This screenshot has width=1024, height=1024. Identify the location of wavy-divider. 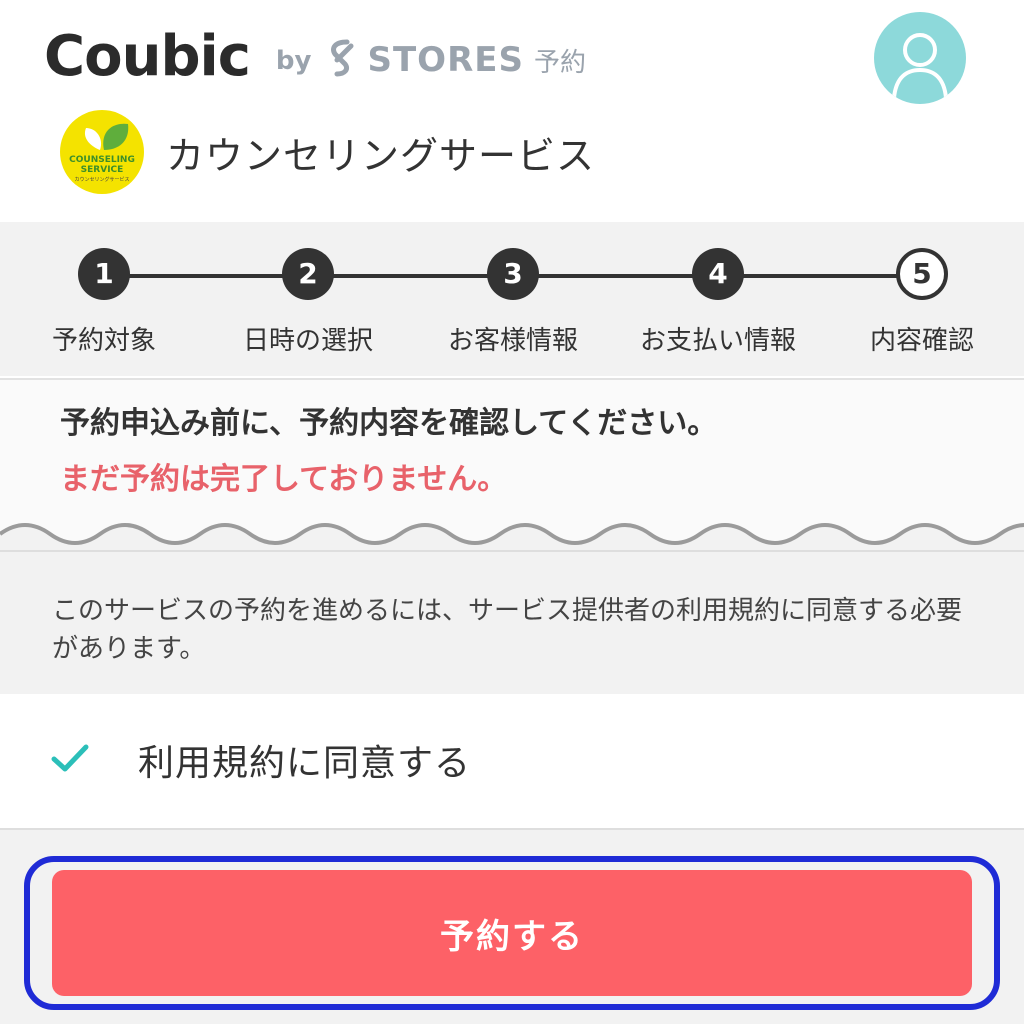
(512, 538).